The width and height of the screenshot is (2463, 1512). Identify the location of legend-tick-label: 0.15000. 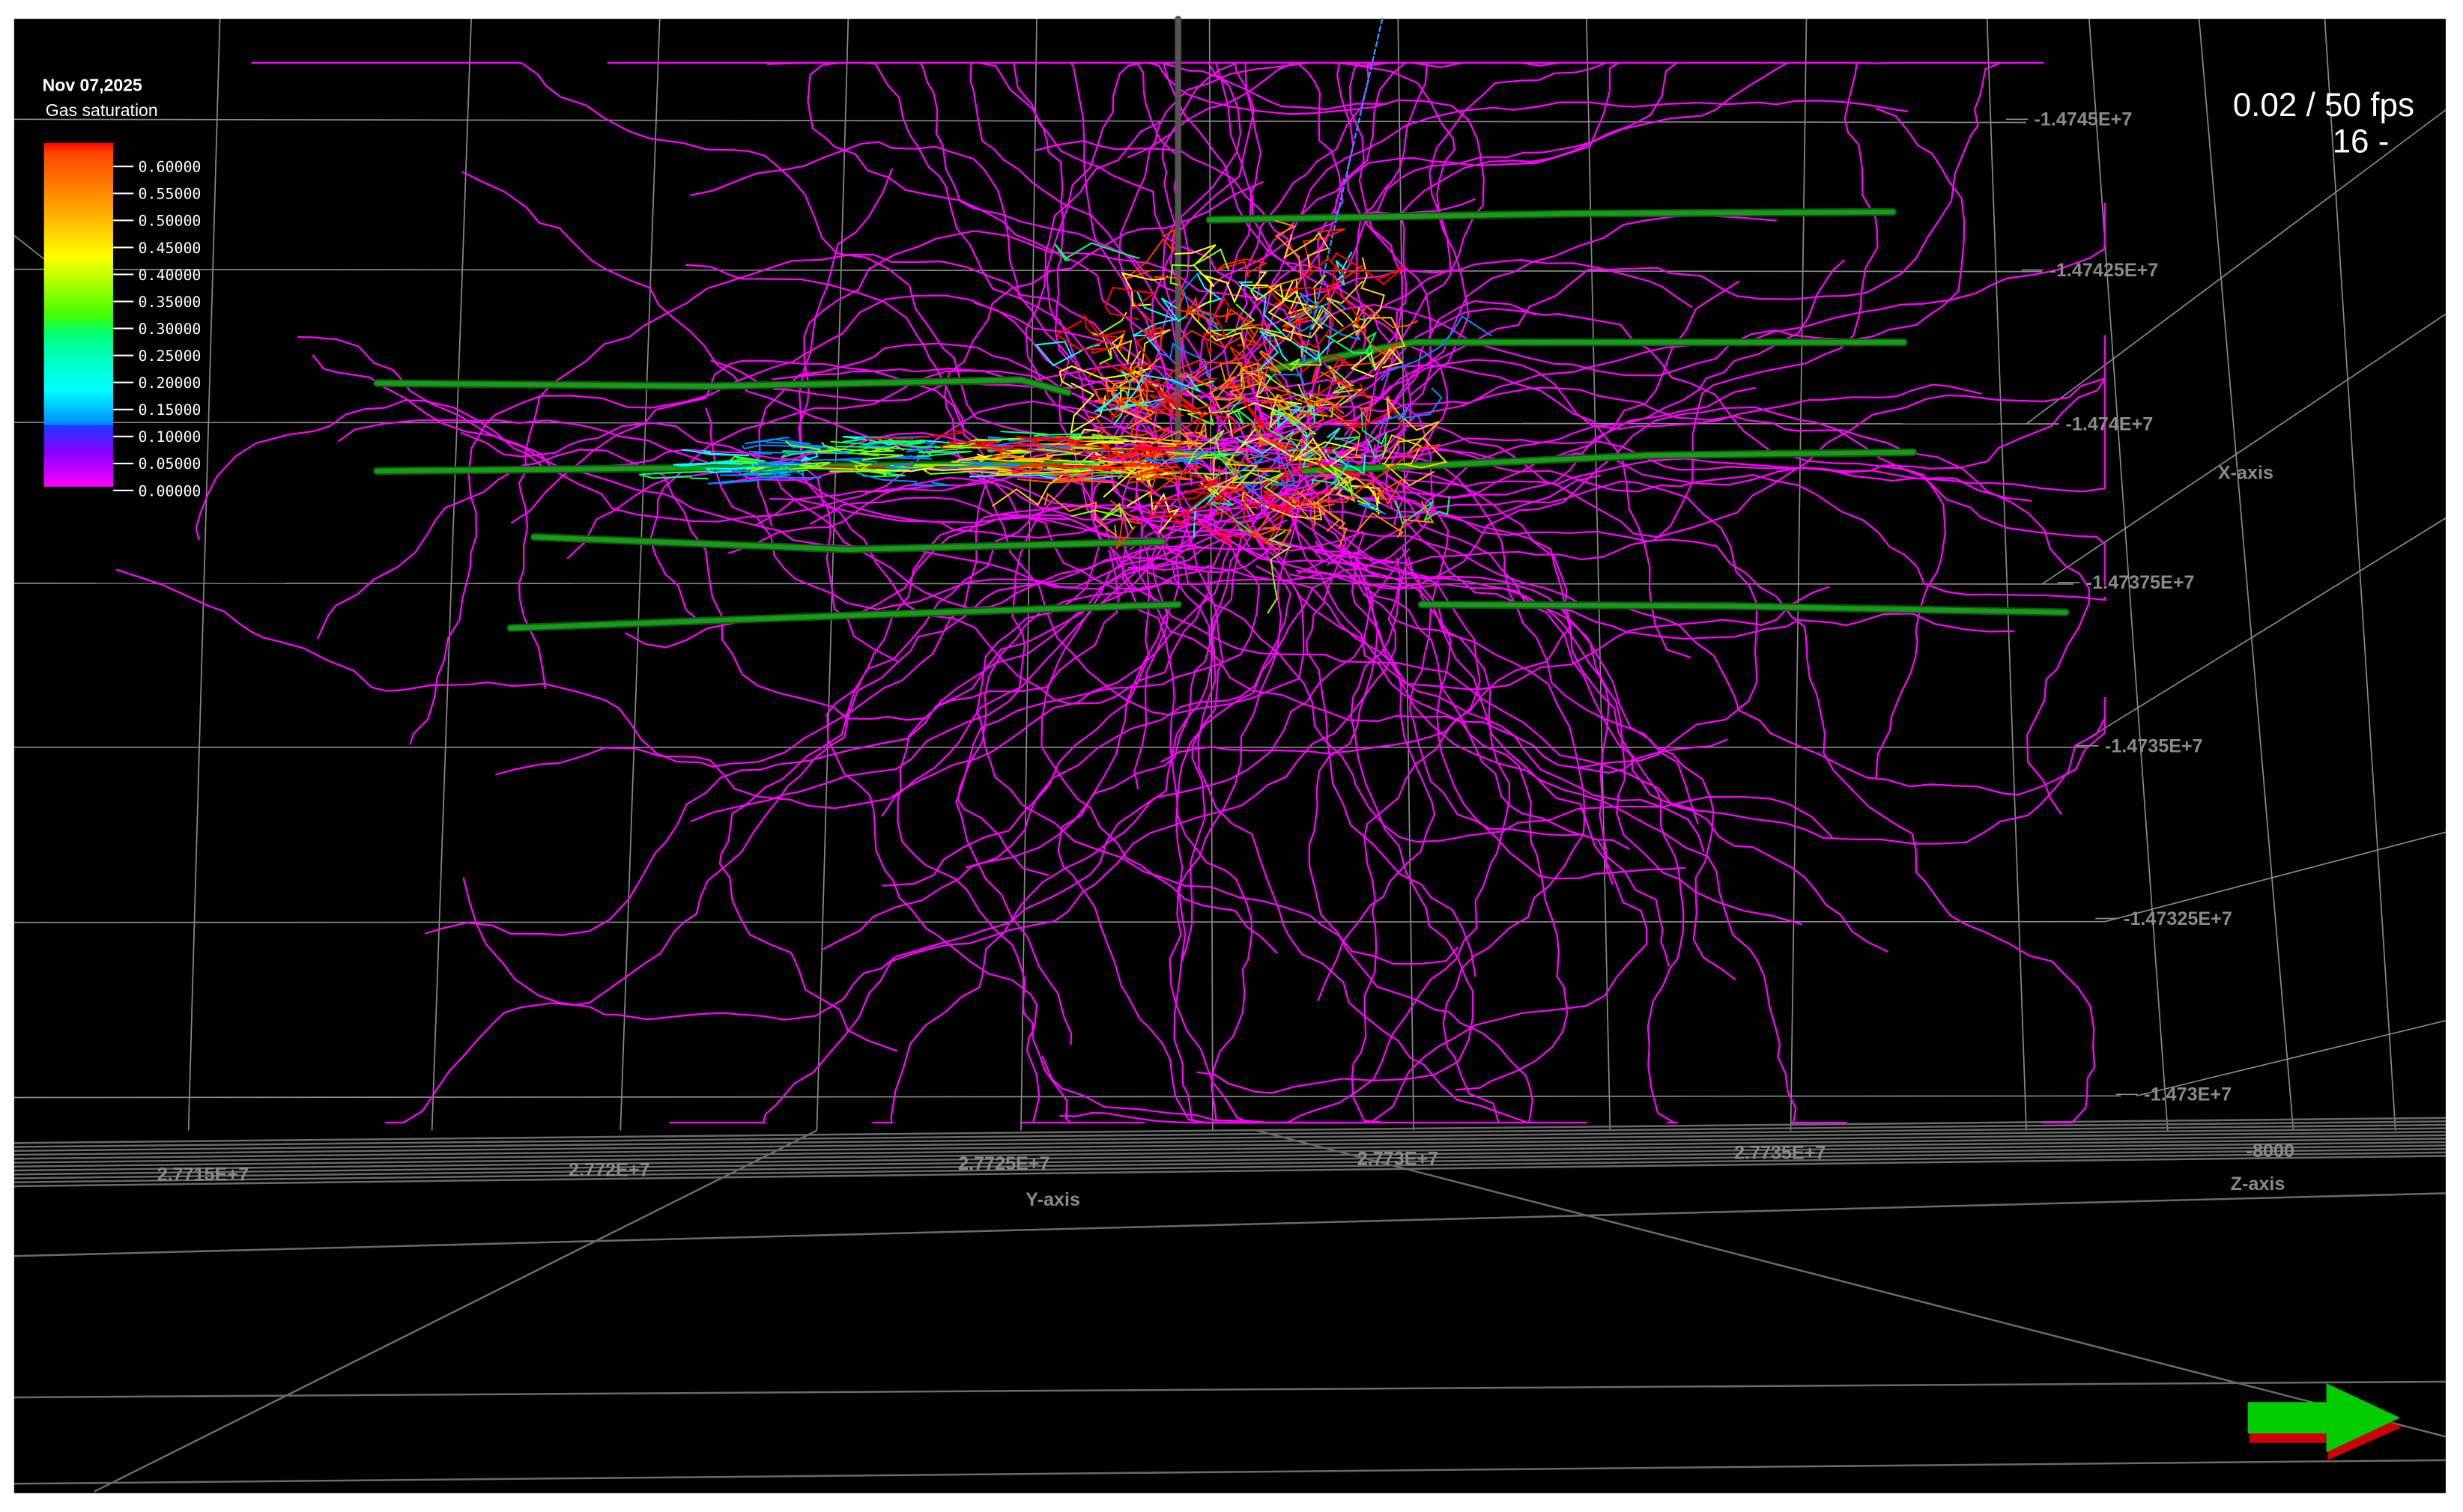
(170, 410).